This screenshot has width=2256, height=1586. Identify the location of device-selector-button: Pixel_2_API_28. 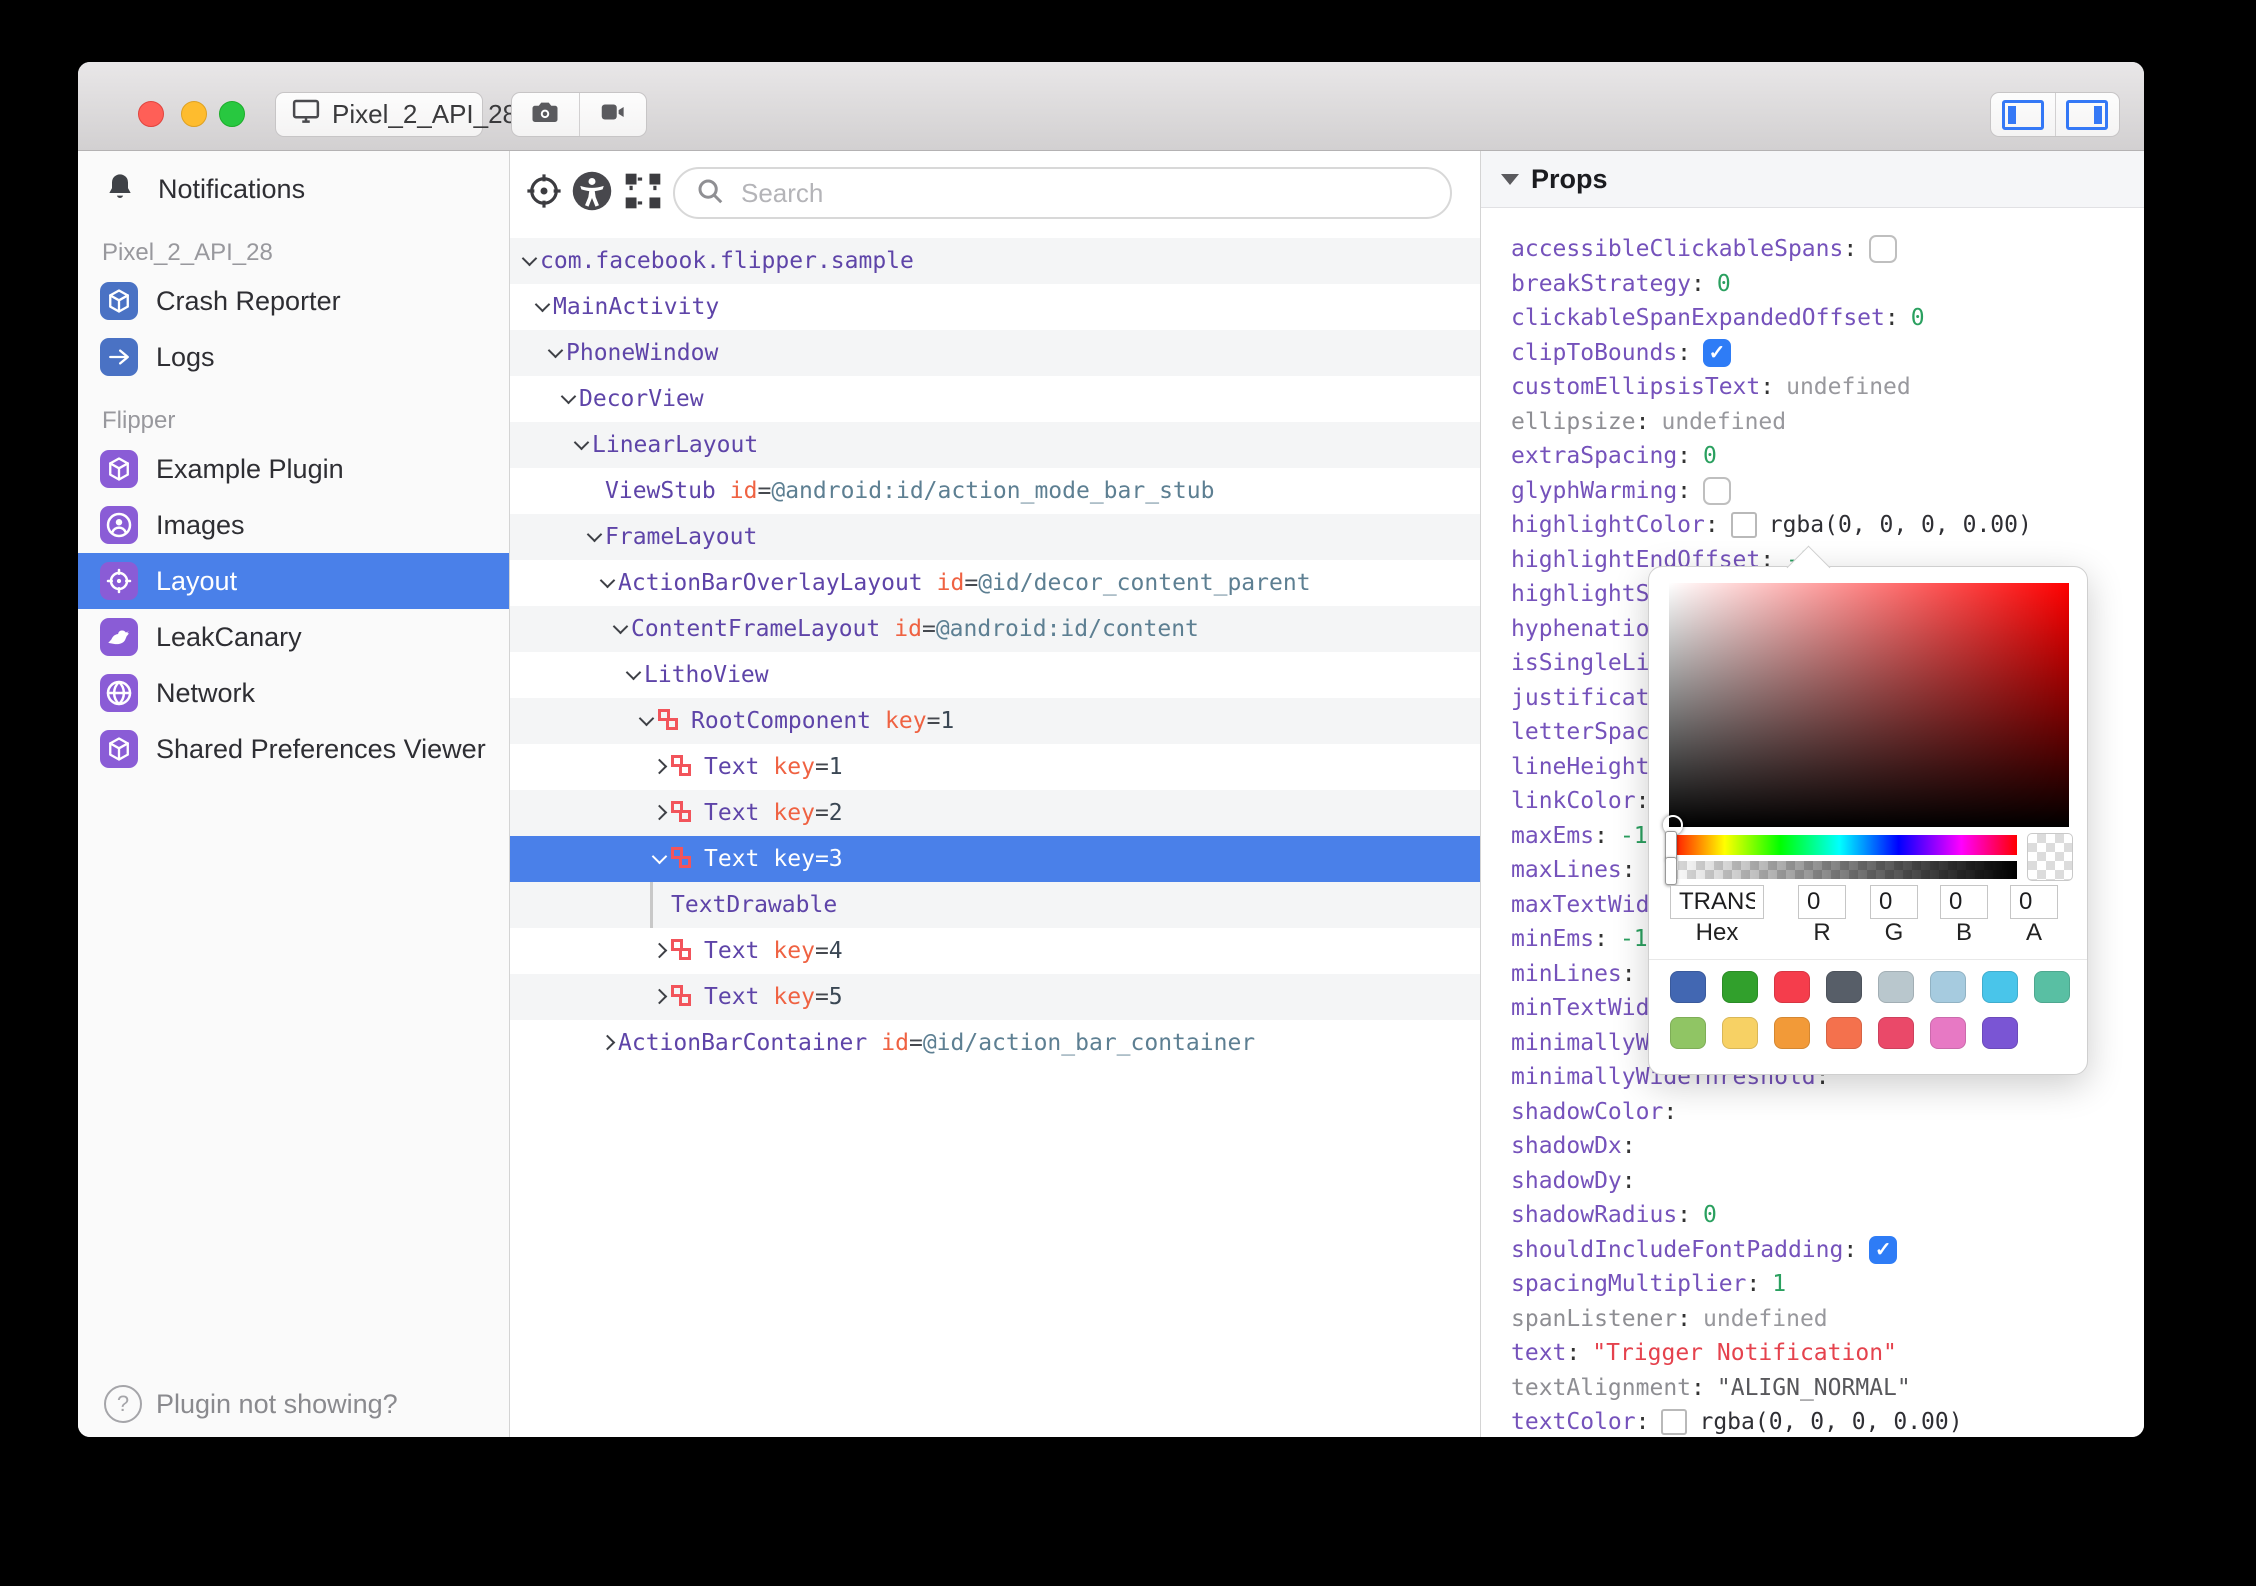
(396, 114).